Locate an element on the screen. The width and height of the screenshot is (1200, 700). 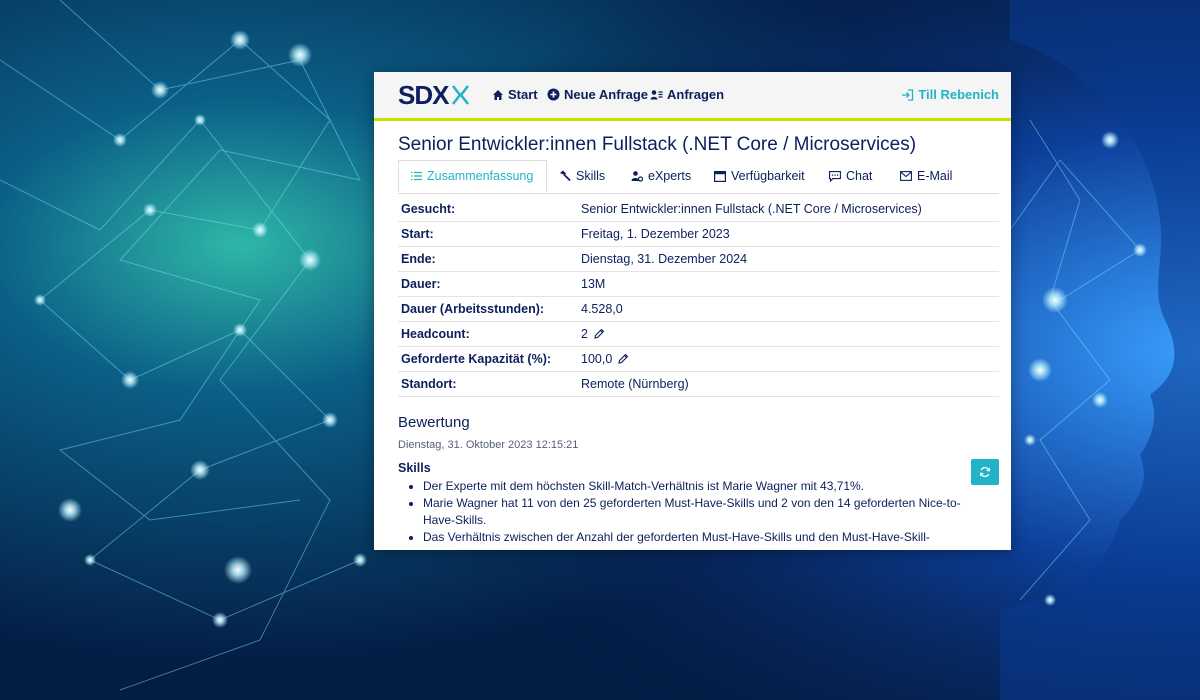
detail-value: Freitag, 1. Dezember 2023 is located at coordinates (655, 234).